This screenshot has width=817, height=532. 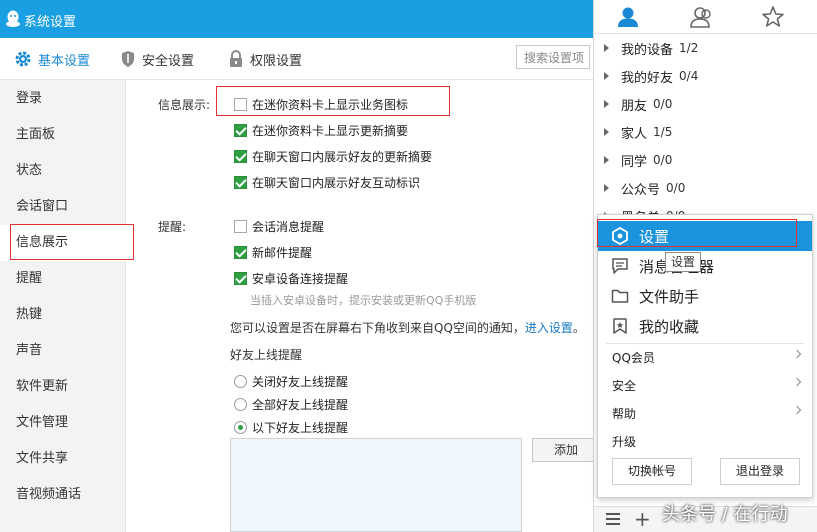 I want to click on radio-label: 关闭好友上线提醒, so click(x=300, y=382).